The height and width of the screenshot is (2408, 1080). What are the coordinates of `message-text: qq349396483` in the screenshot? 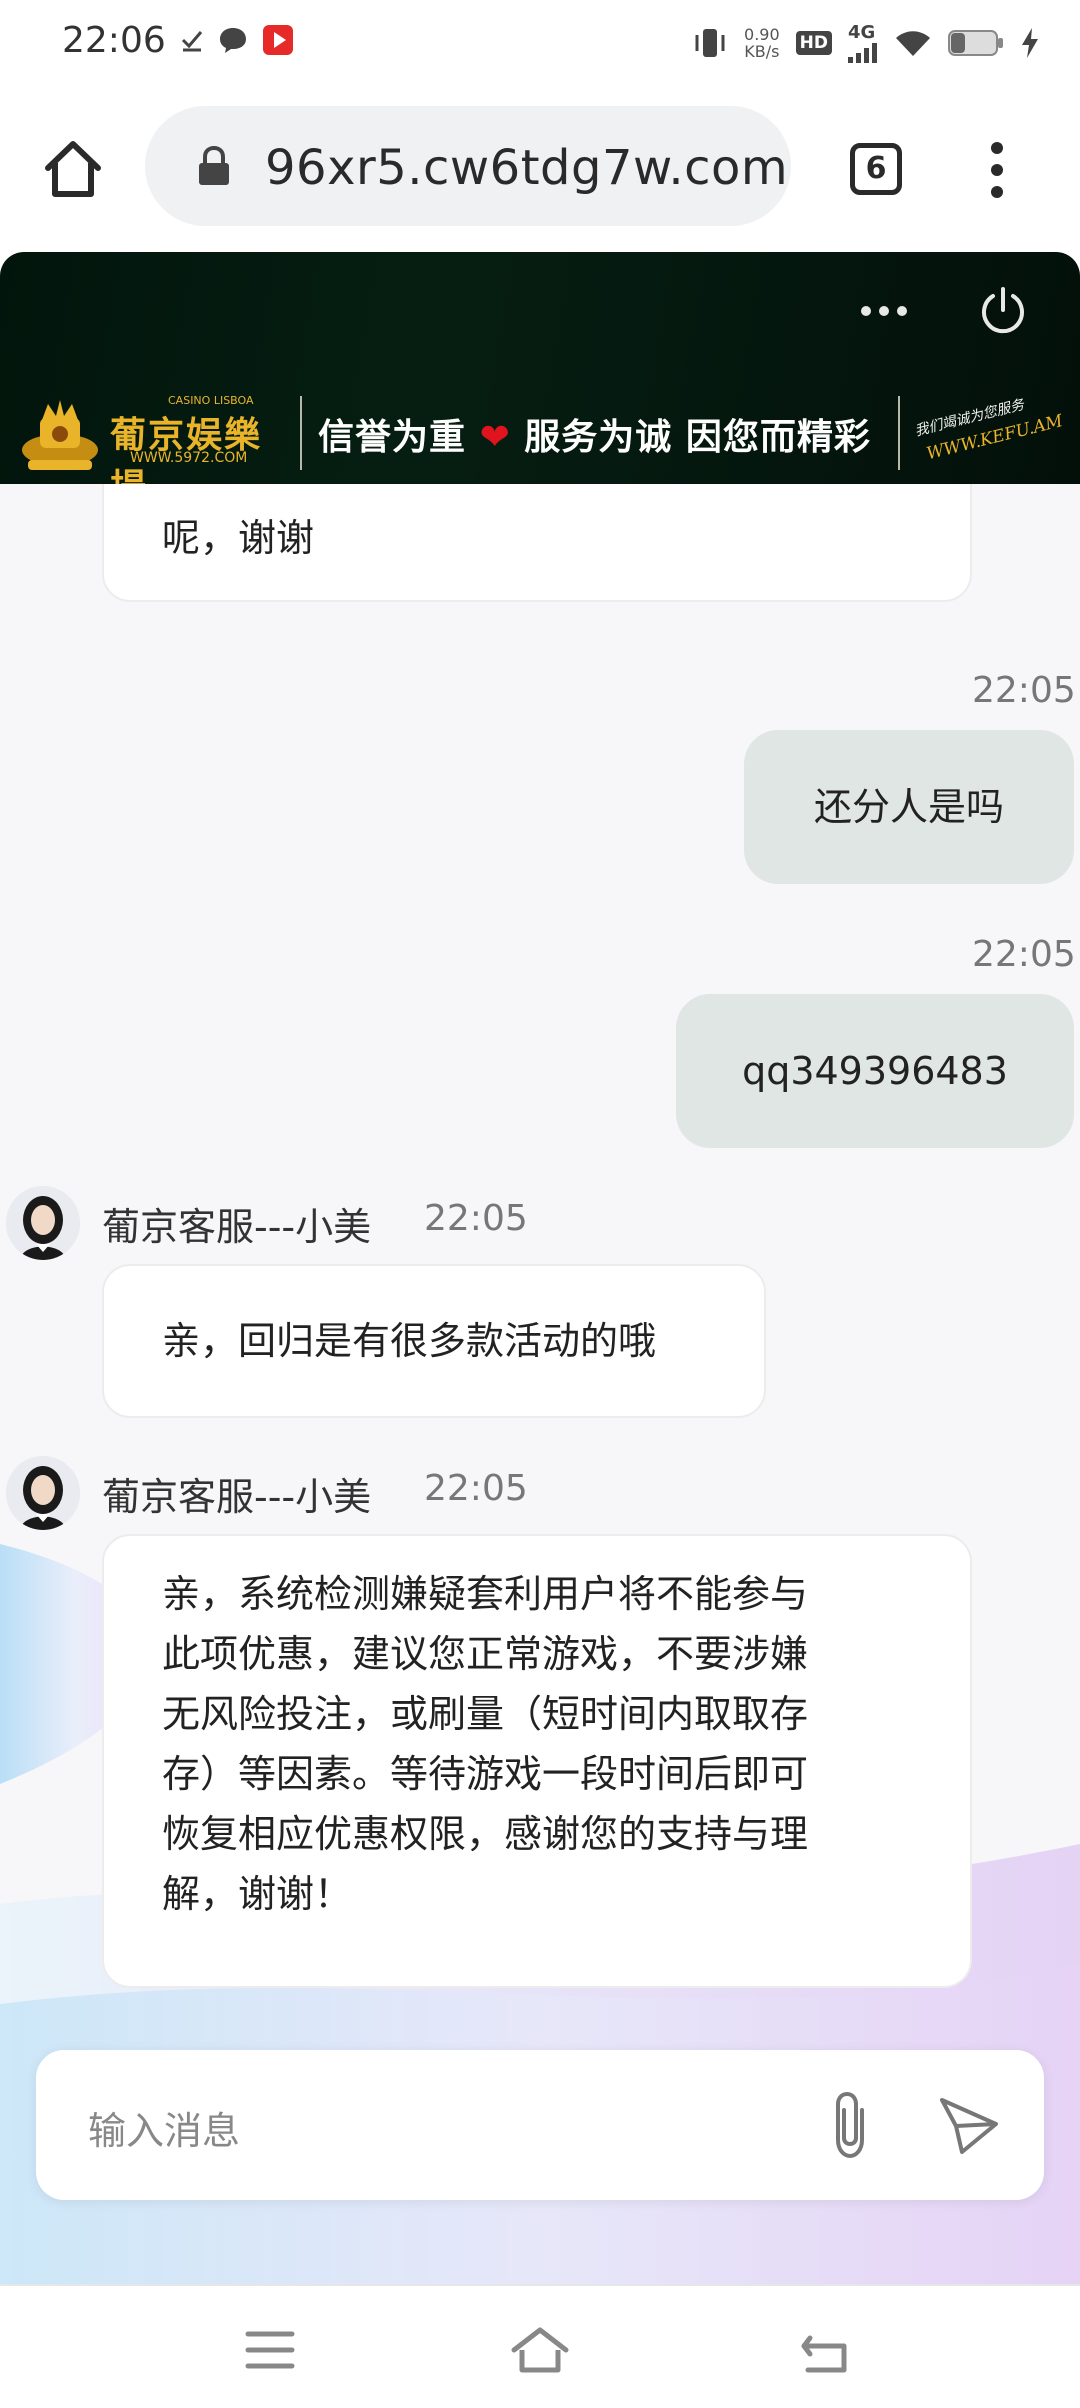 It's located at (875, 1071).